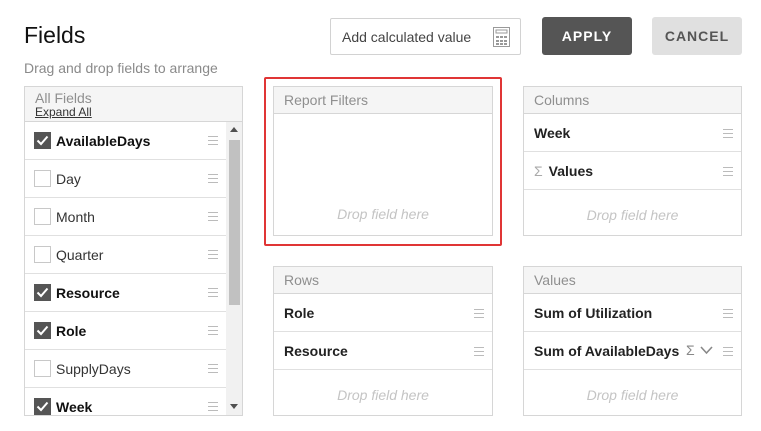  Describe the element at coordinates (632, 100) in the screenshot. I see `columns-title: Columns` at that location.